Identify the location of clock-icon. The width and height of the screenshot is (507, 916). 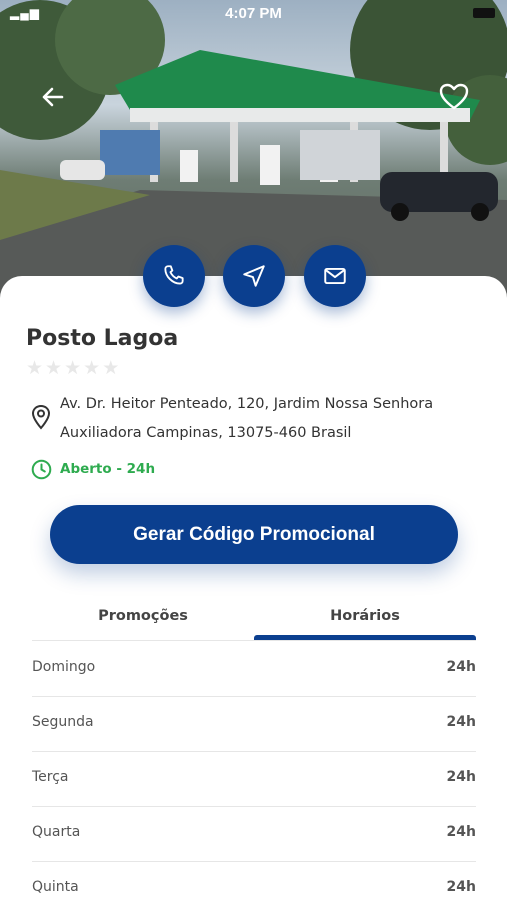
(41, 471).